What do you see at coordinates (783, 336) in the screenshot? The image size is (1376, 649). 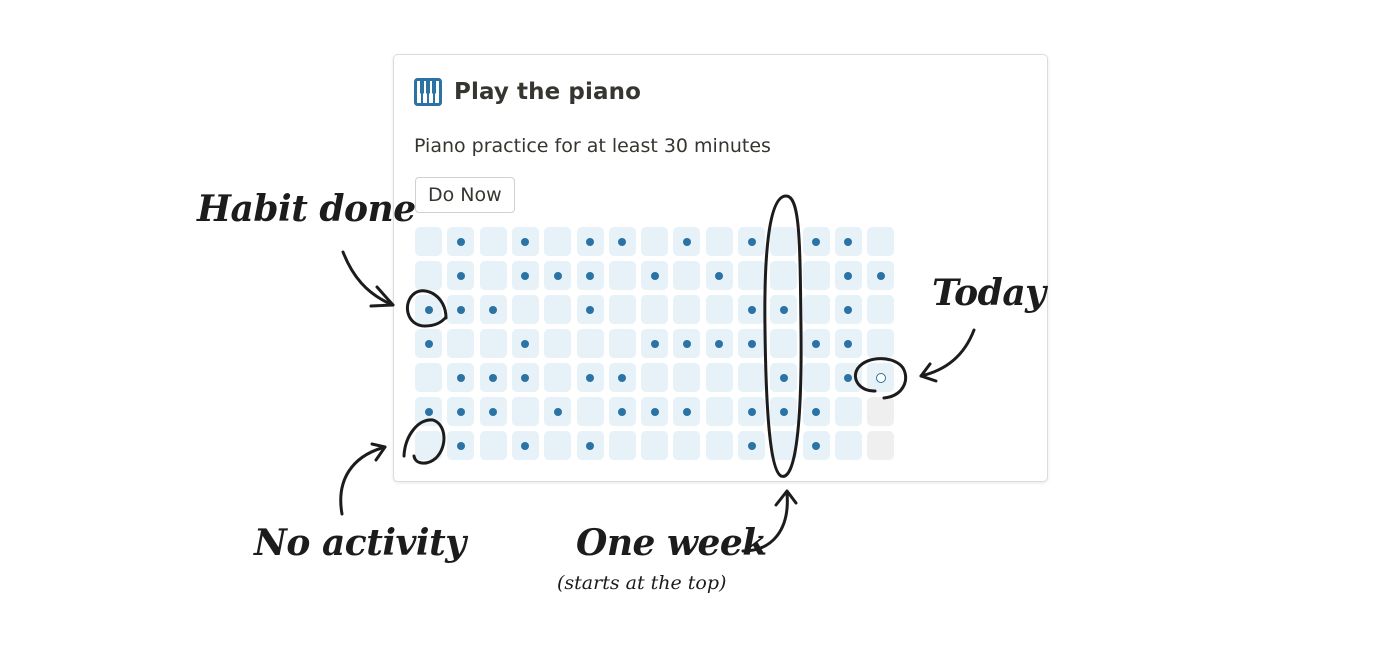 I see `one-week-oval` at bounding box center [783, 336].